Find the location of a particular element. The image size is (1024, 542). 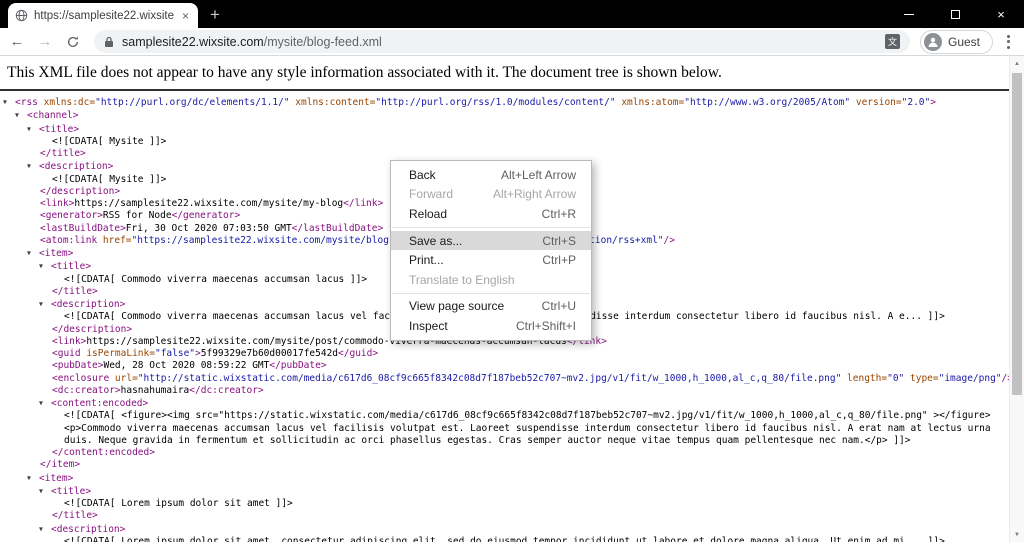

xml-token: <guid is located at coordinates (69, 353).